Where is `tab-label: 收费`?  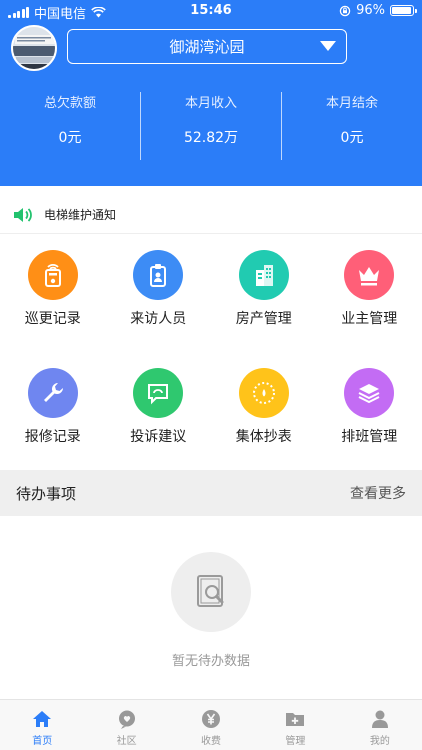
tab-label: 收费 is located at coordinates (211, 741).